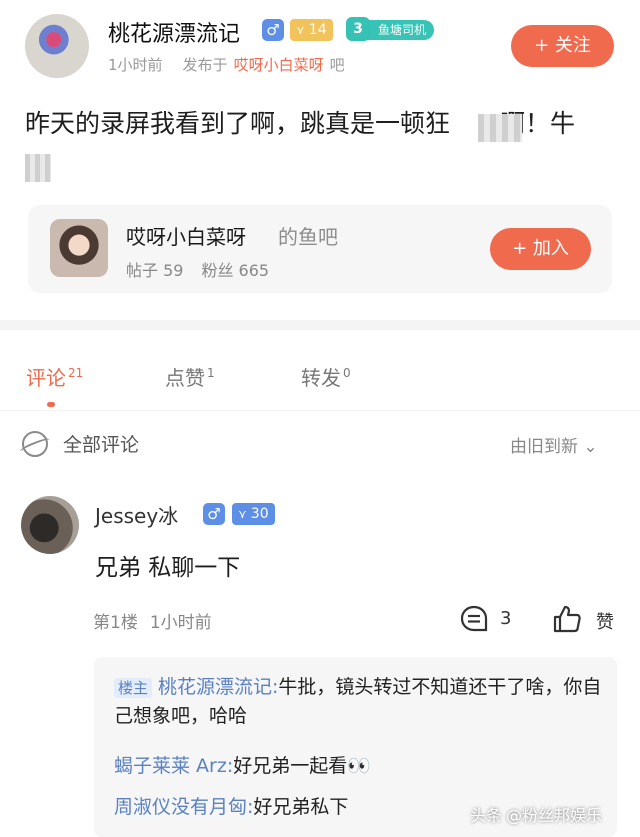  I want to click on forum-suffix: 吧, so click(337, 65).